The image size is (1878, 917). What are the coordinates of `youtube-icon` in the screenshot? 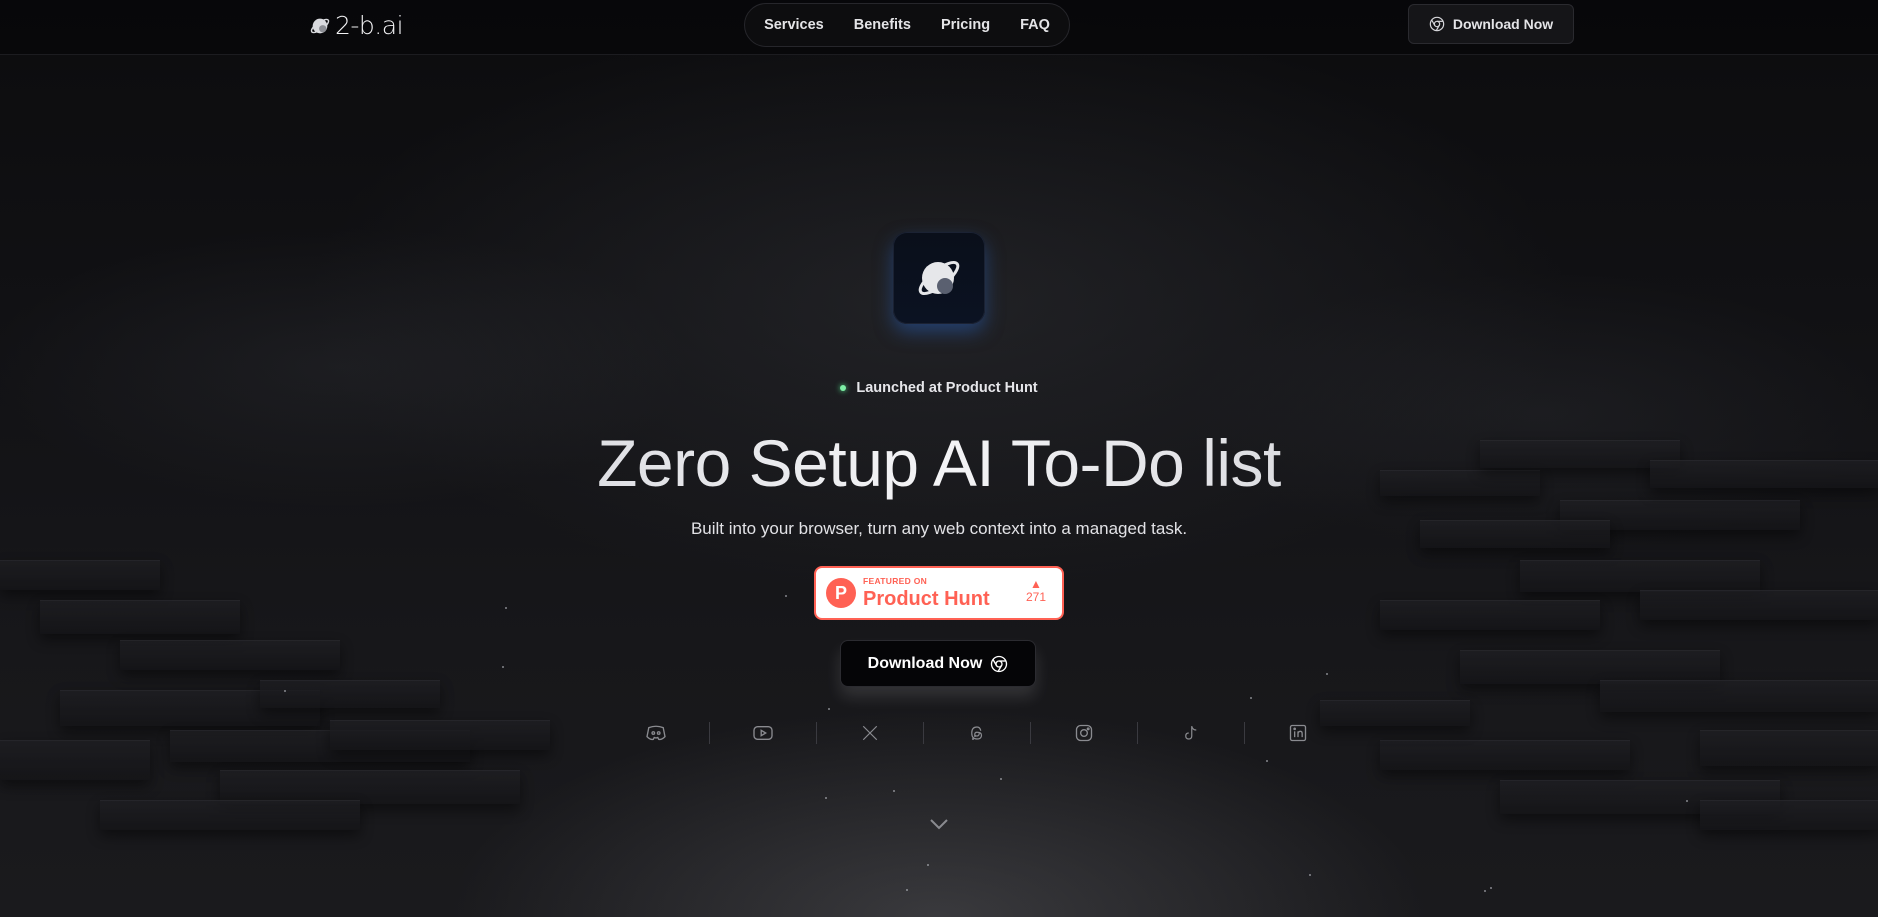 It's located at (763, 733).